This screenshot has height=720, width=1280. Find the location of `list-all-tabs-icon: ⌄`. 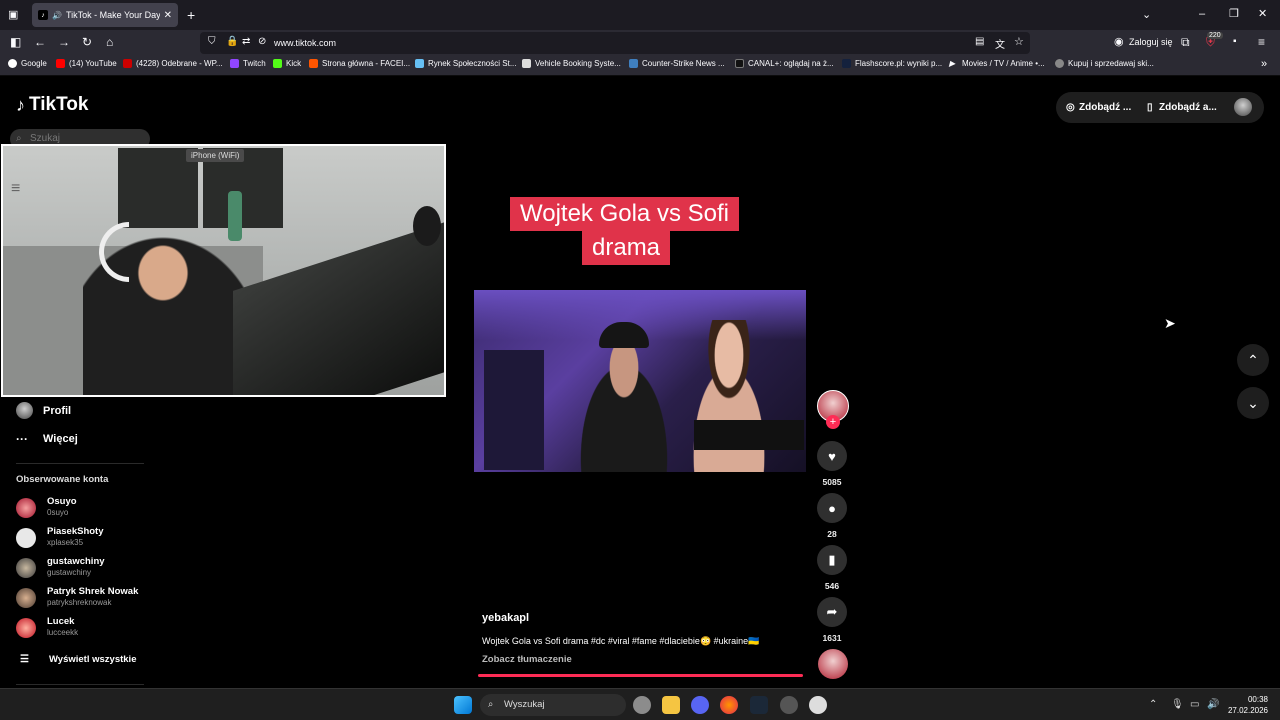

list-all-tabs-icon: ⌄ is located at coordinates (1146, 15).